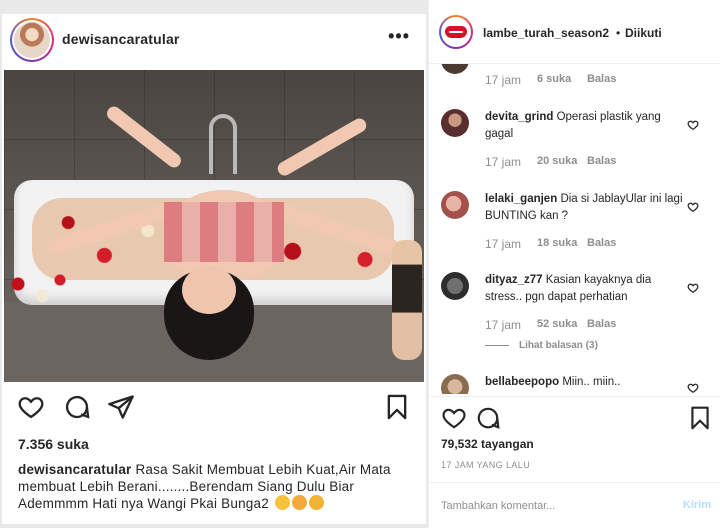 This screenshot has width=720, height=528. Describe the element at coordinates (224, 232) in the screenshot. I see `censor-blur` at that location.